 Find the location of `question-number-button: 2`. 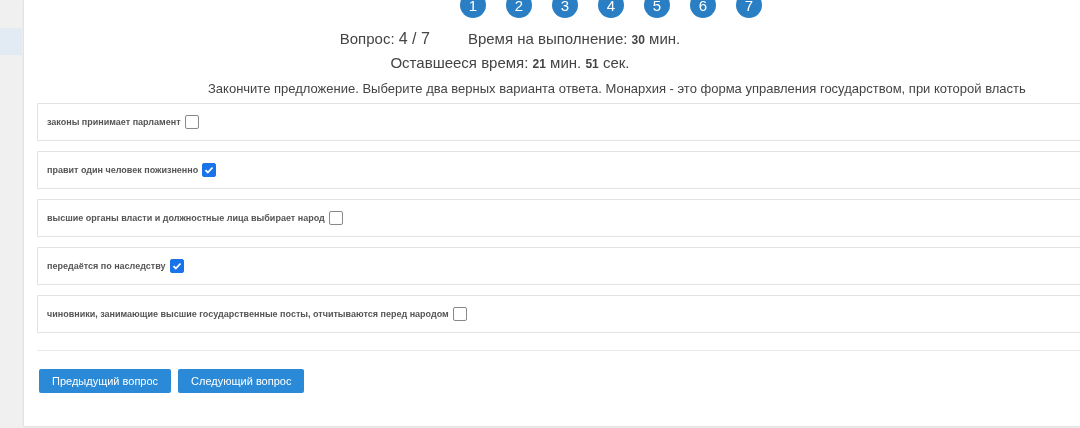

question-number-button: 2 is located at coordinates (519, 9).